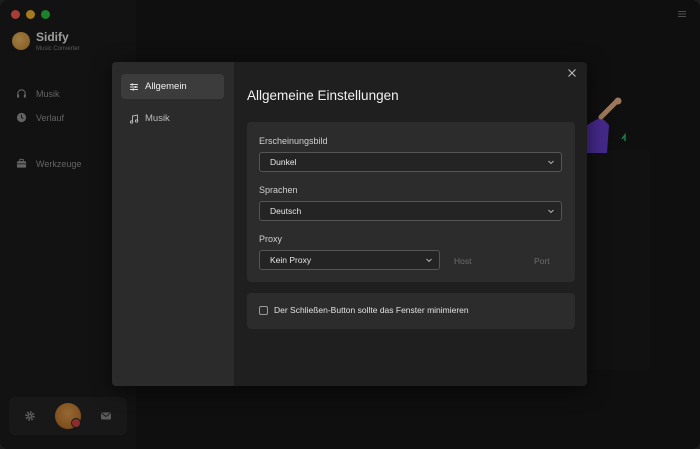 This screenshot has width=700, height=449. I want to click on settings-tab-musik: Musik, so click(172, 118).